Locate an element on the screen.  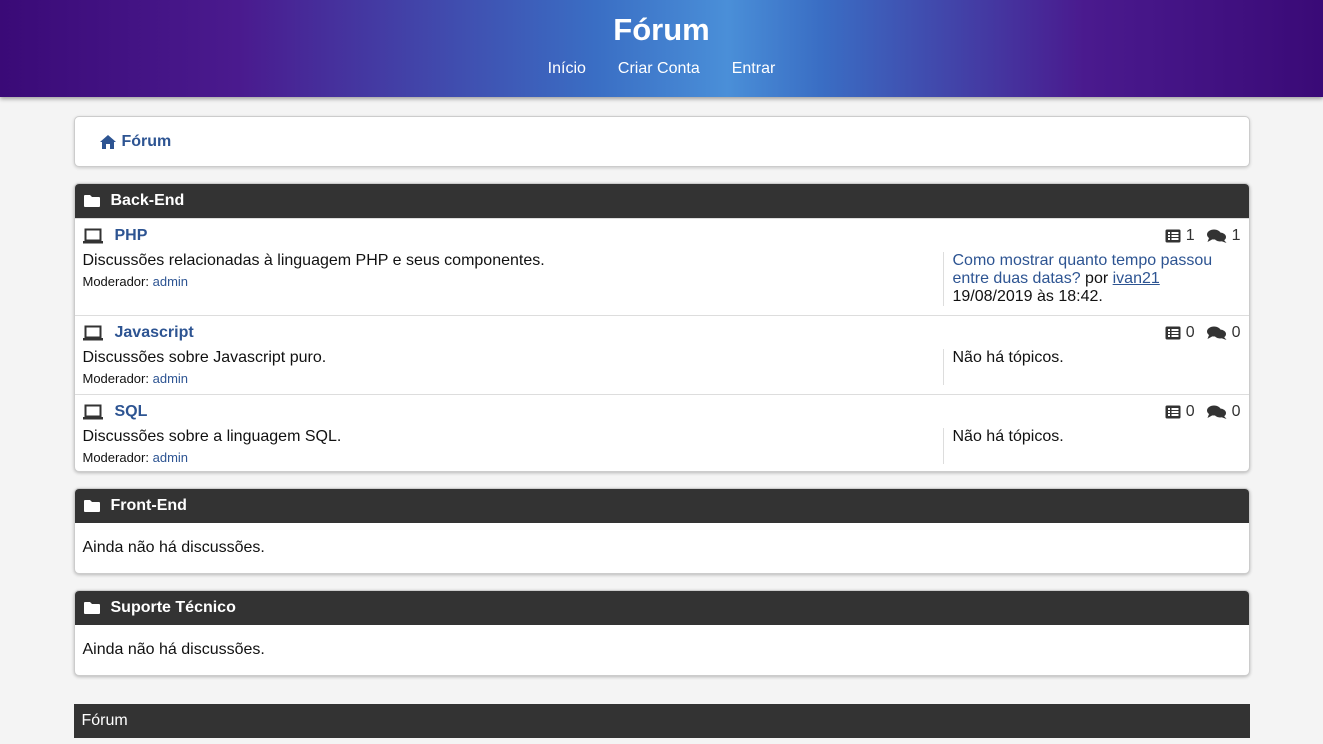
forum-link-javascript: Javascript is located at coordinates (154, 333).